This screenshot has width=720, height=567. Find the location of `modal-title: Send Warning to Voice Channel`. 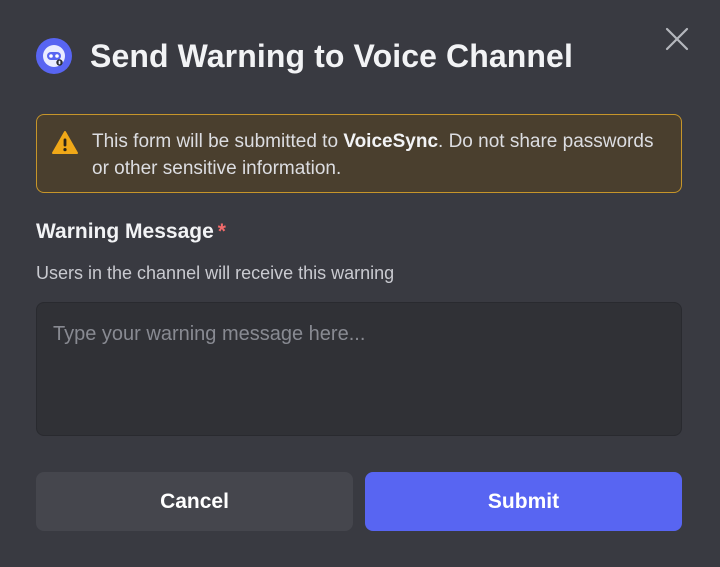

modal-title: Send Warning to Voice Channel is located at coordinates (331, 55).